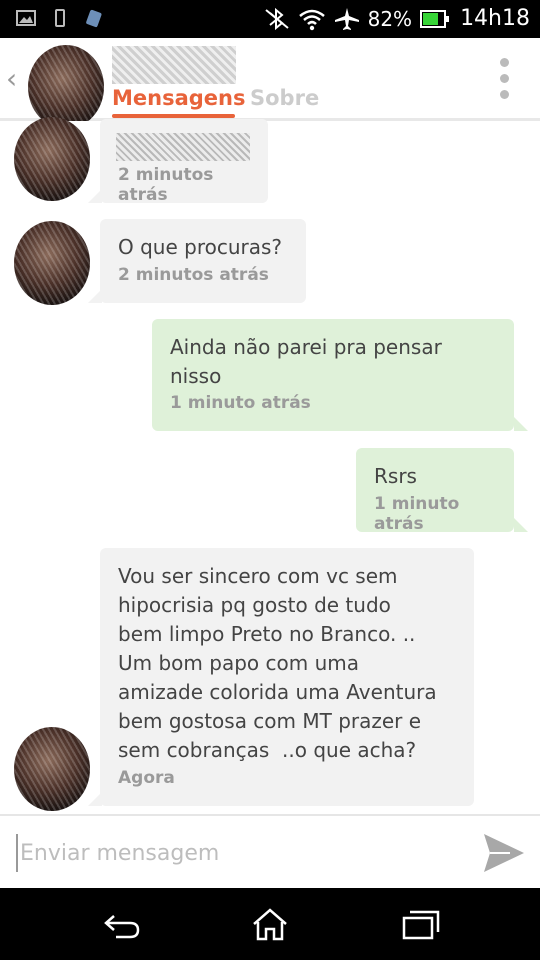  I want to click on home-icon, so click(270, 924).